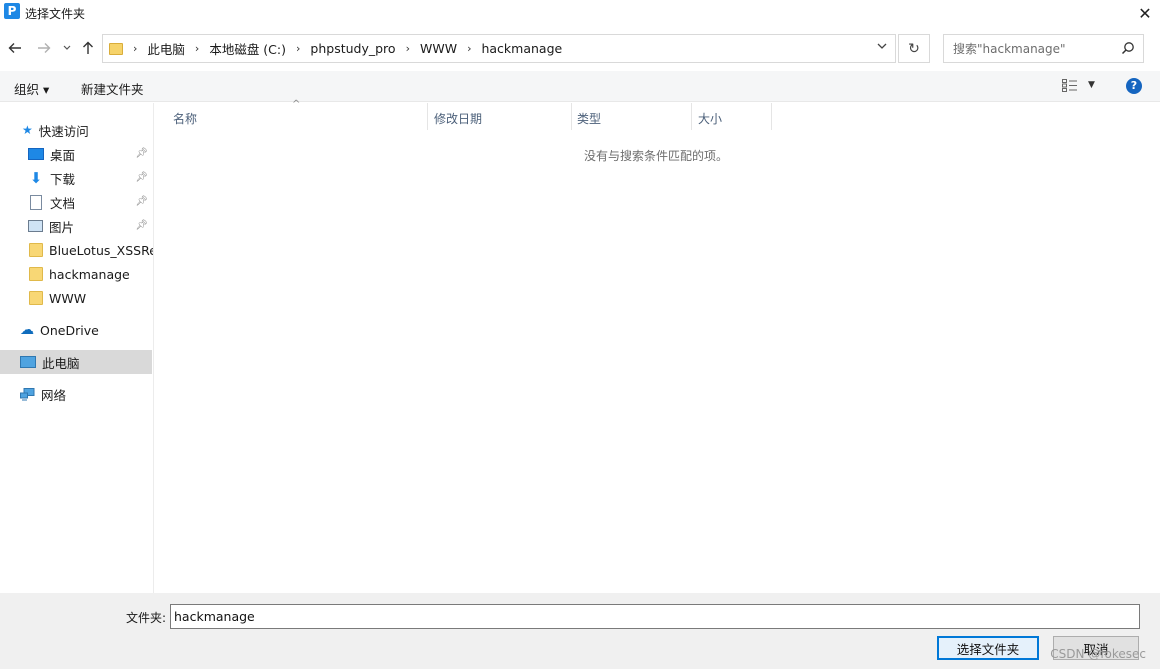 Image resolution: width=1160 pixels, height=669 pixels. Describe the element at coordinates (1128, 48) in the screenshot. I see `search-icon` at that location.